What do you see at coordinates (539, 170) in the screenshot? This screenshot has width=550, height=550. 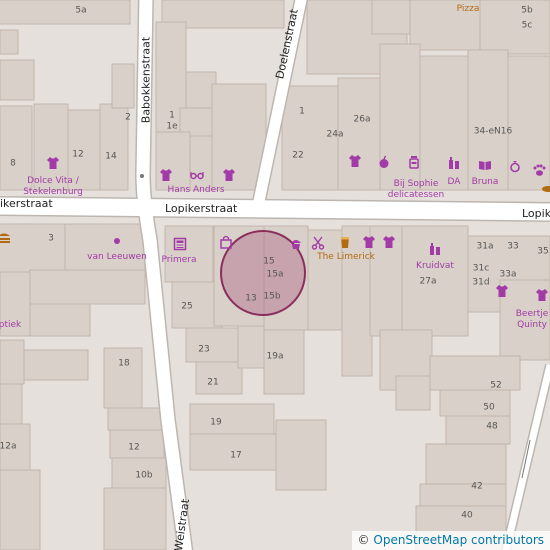 I see `paw-icon` at bounding box center [539, 170].